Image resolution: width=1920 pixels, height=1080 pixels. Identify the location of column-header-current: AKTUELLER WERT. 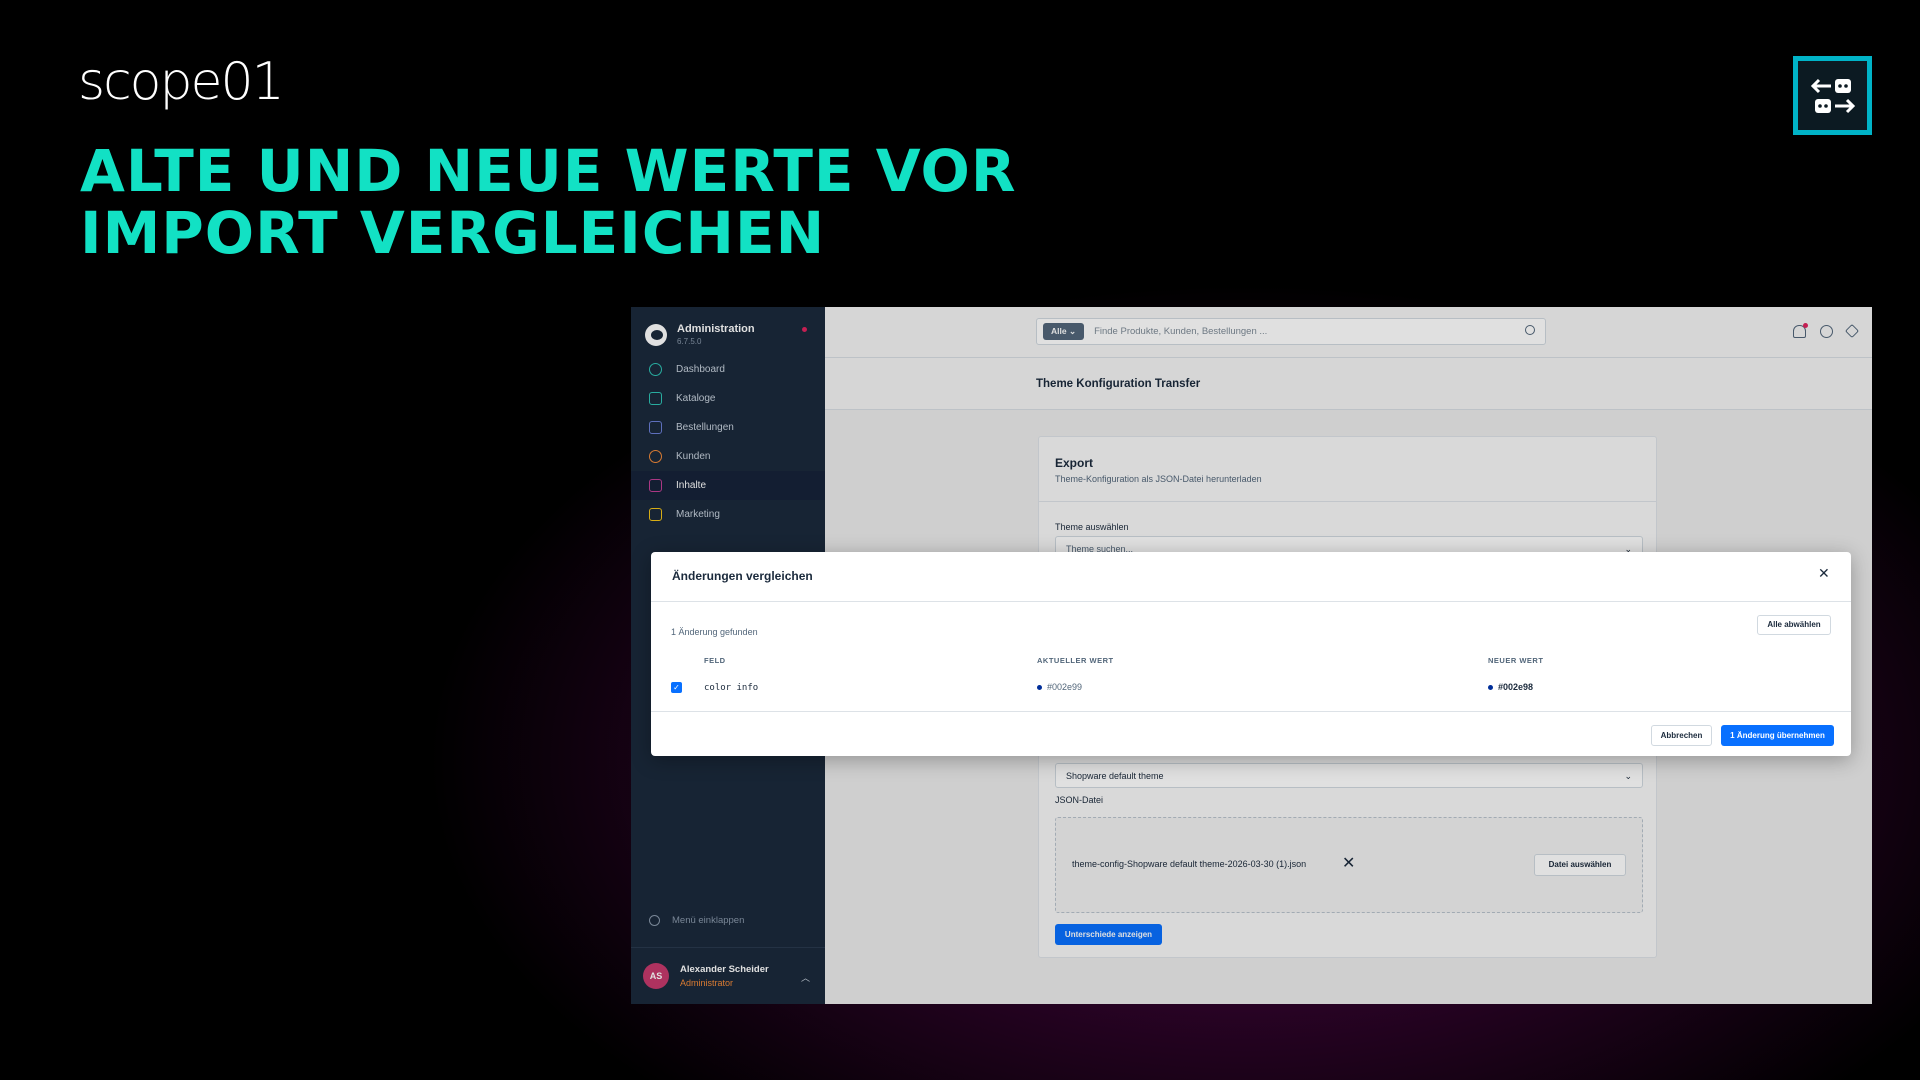
(1075, 660).